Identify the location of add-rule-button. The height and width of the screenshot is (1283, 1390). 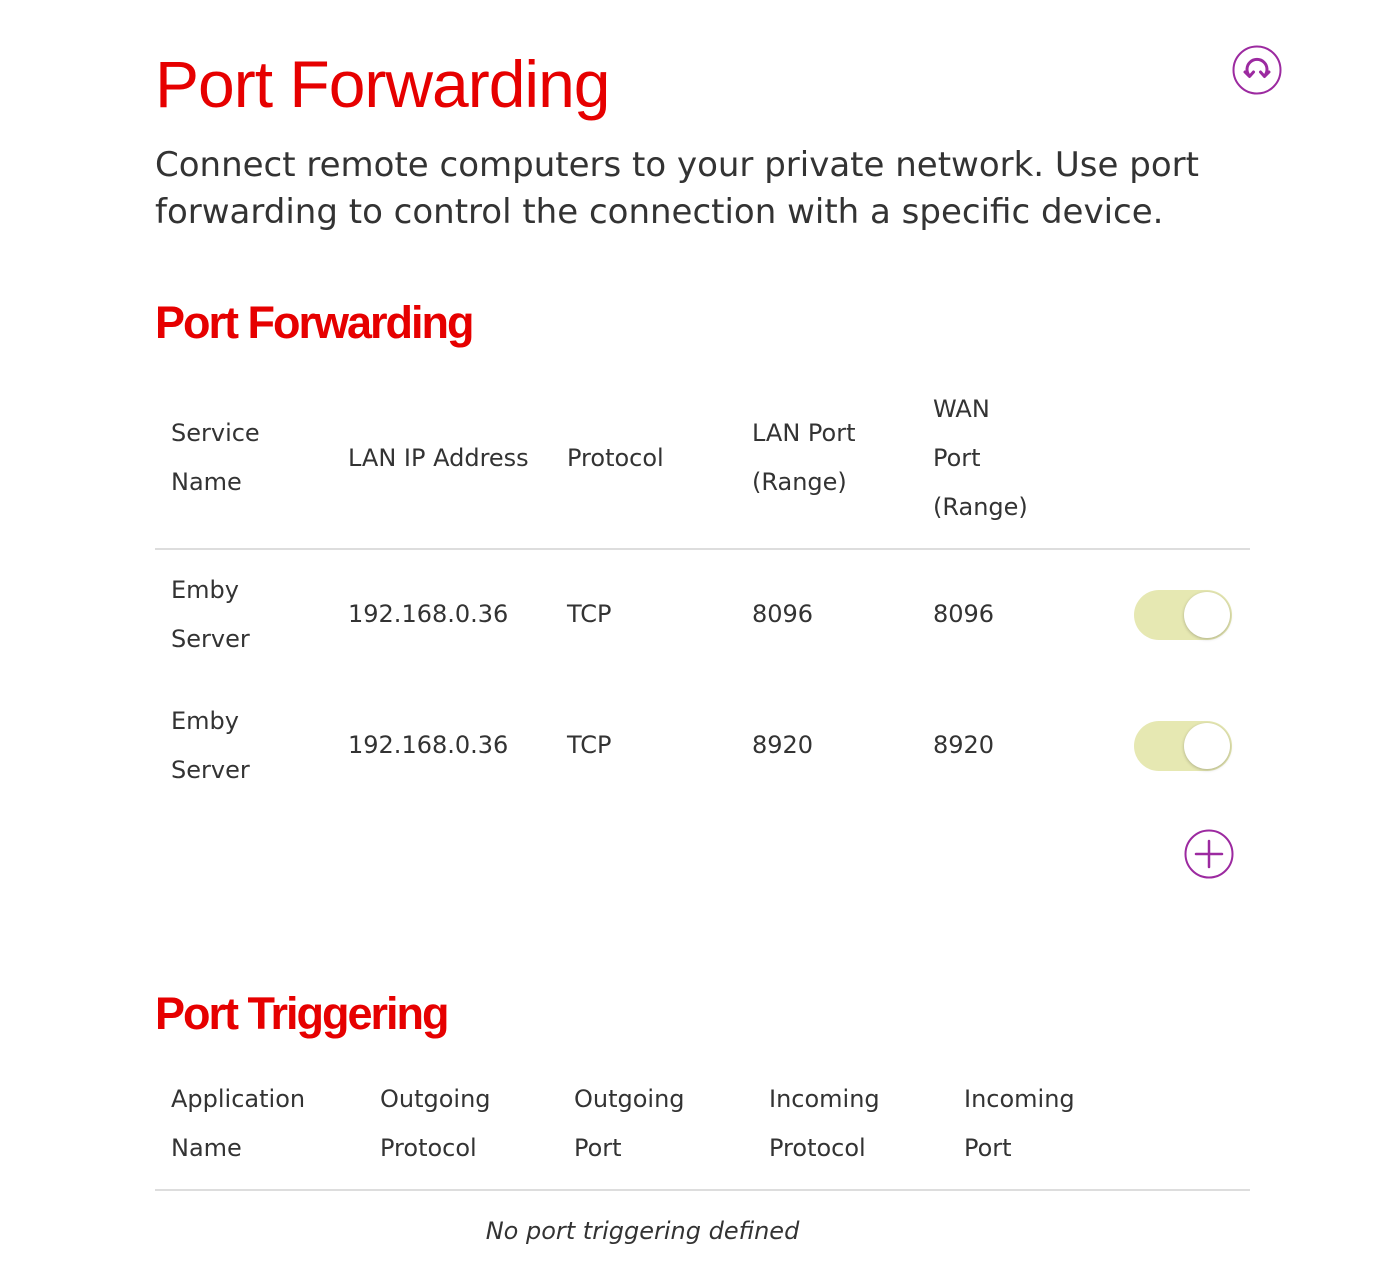
(1209, 854).